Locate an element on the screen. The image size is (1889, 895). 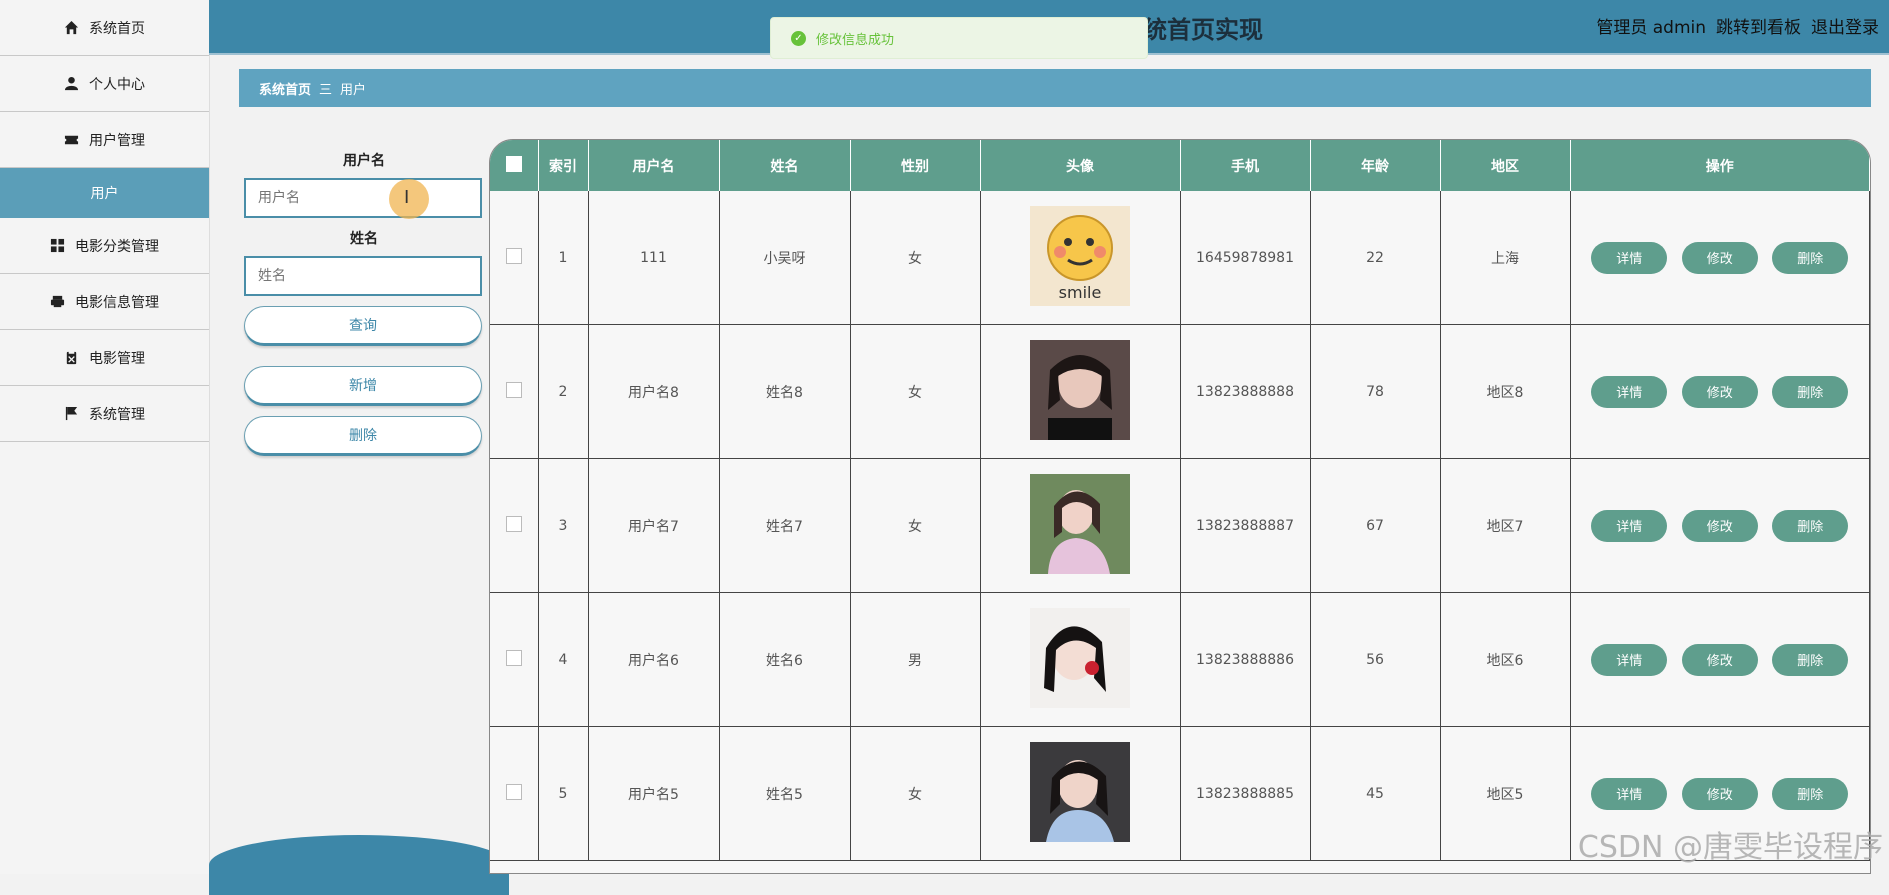
column-header: 头像 is located at coordinates (1080, 165).